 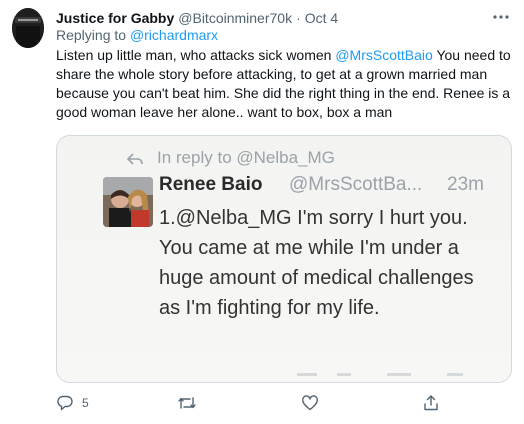 I want to click on inner-reply-arrow-icon, so click(x=135, y=159).